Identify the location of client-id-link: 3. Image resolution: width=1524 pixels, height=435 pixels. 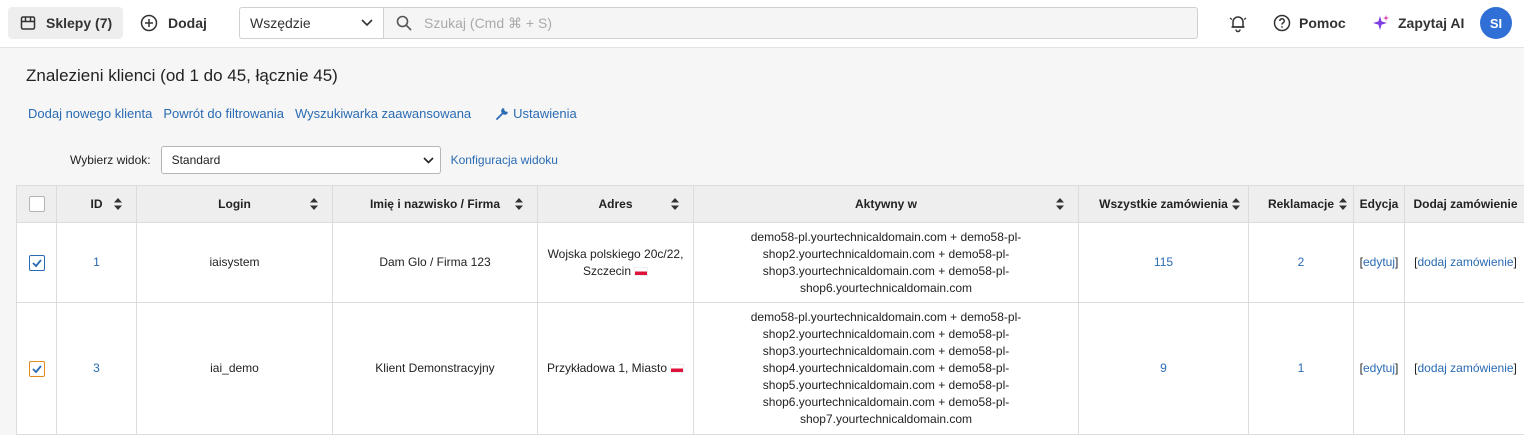
(96, 368).